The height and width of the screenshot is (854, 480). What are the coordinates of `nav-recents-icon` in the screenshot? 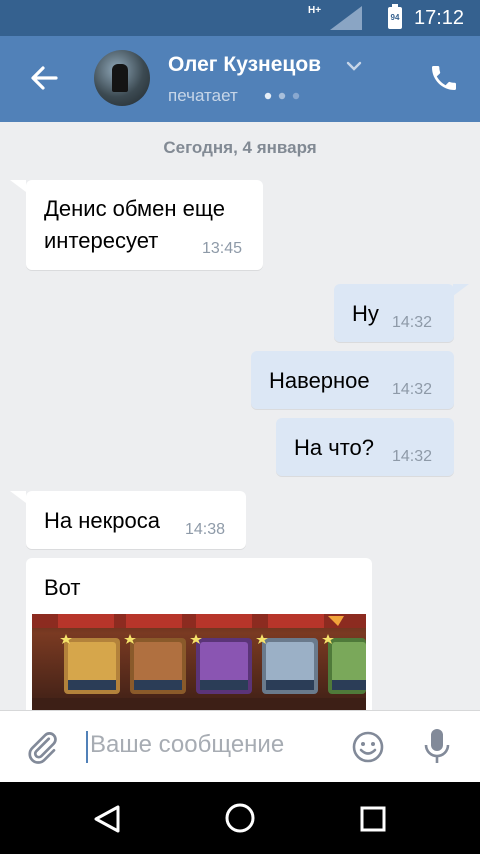 It's located at (373, 819).